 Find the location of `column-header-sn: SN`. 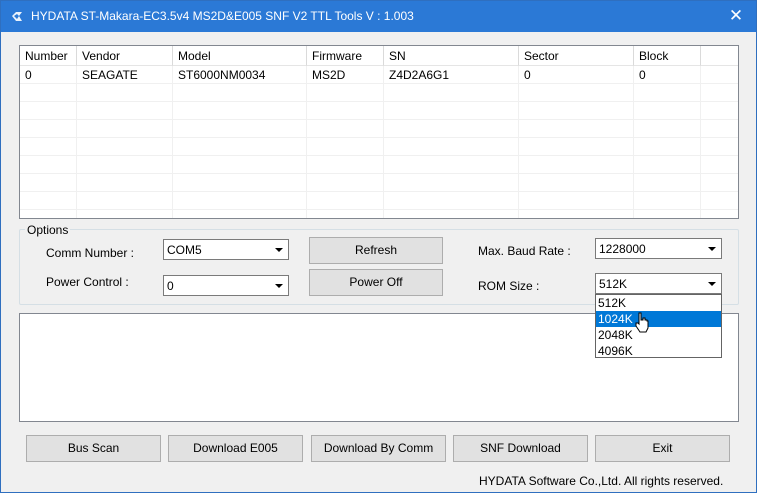

column-header-sn: SN is located at coordinates (451, 56).